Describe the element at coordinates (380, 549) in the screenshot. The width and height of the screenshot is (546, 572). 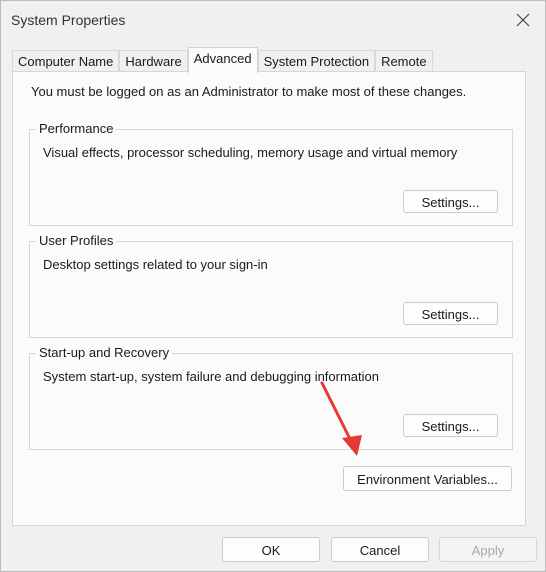
I see `cancel-button: Cancel` at that location.